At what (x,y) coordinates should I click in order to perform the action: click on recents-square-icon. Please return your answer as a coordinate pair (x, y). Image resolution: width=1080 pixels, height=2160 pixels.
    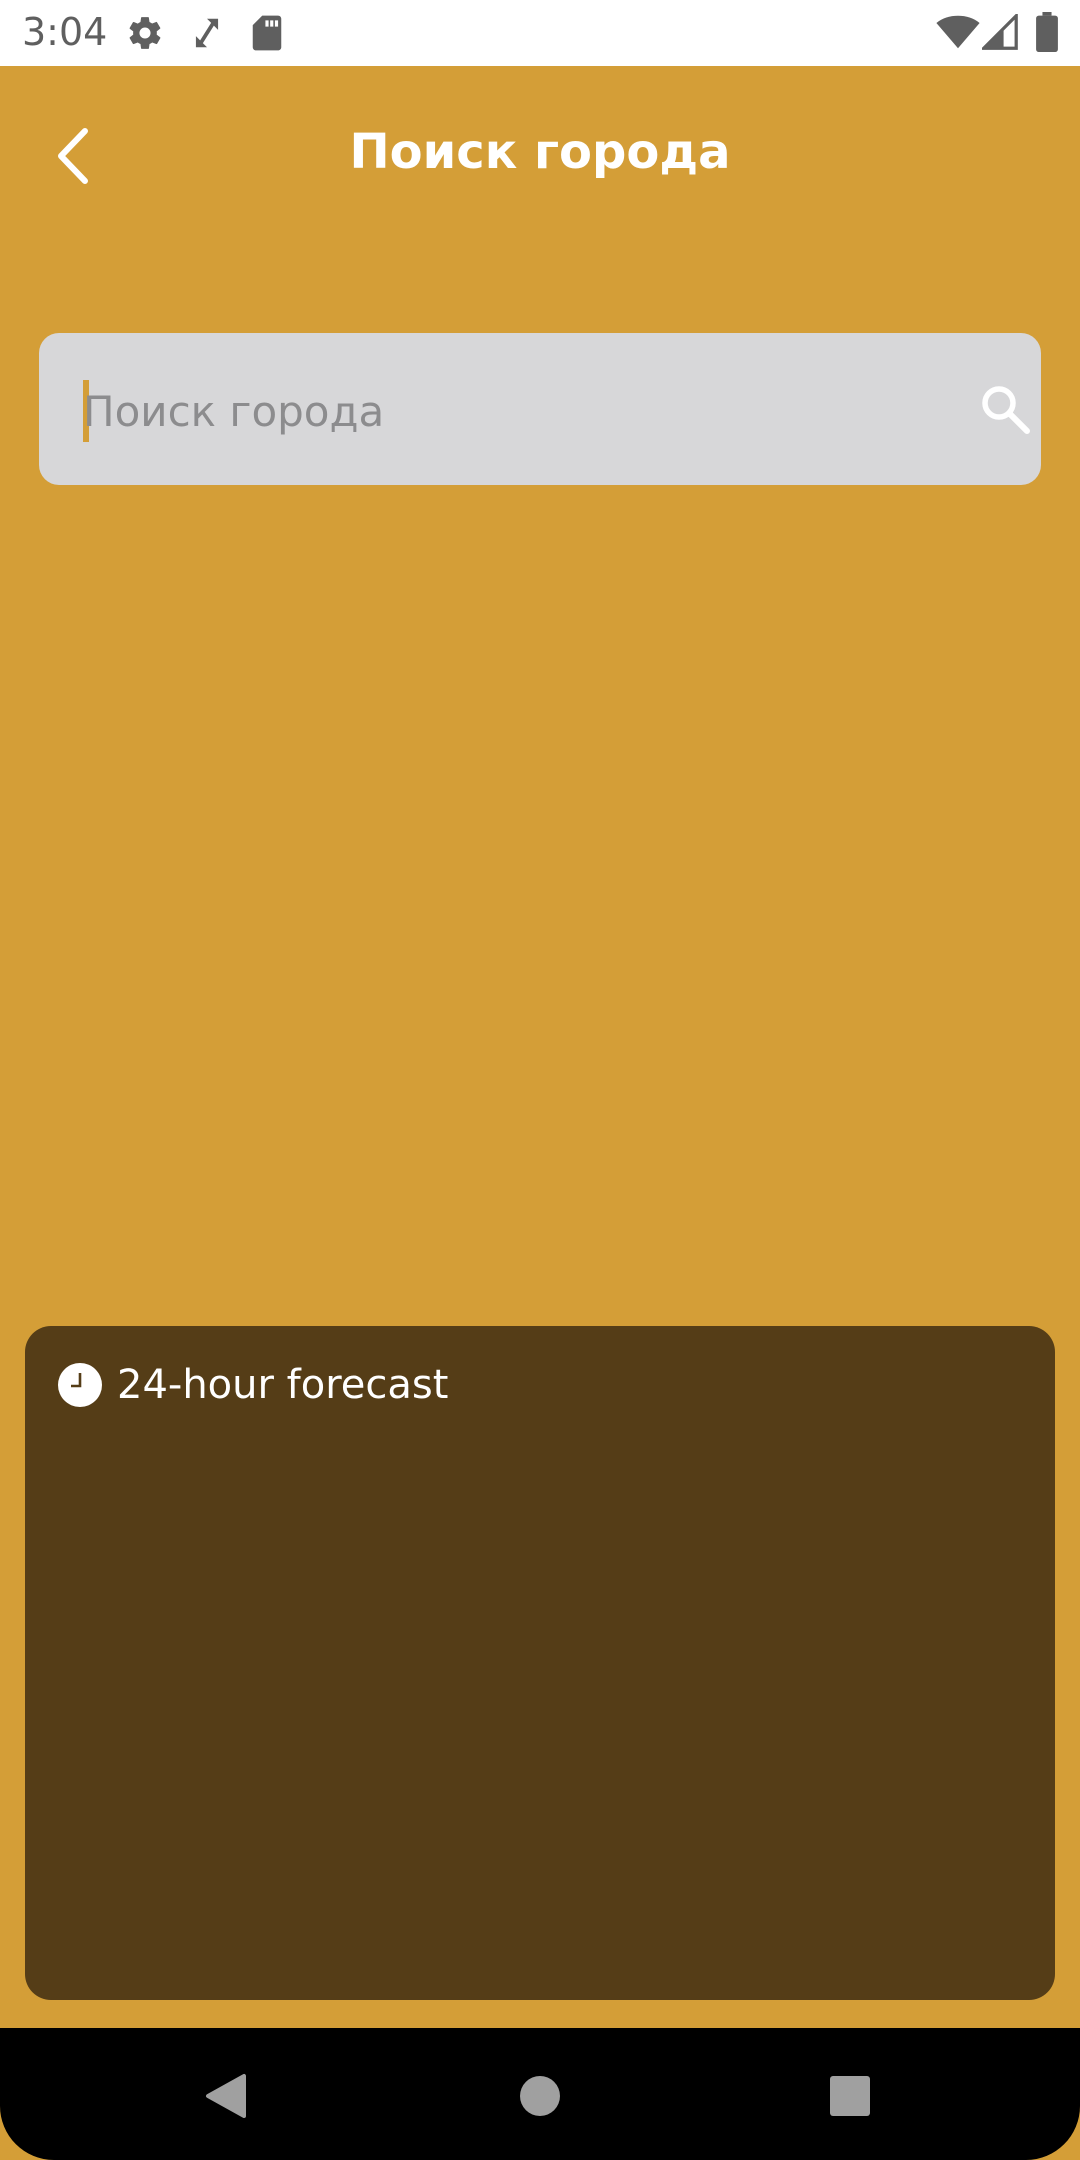
    Looking at the image, I should click on (850, 2096).